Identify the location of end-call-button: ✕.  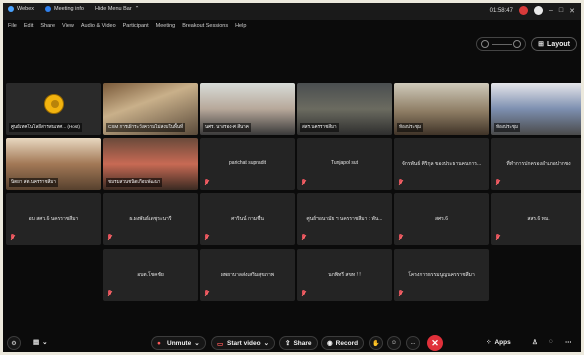
(435, 343).